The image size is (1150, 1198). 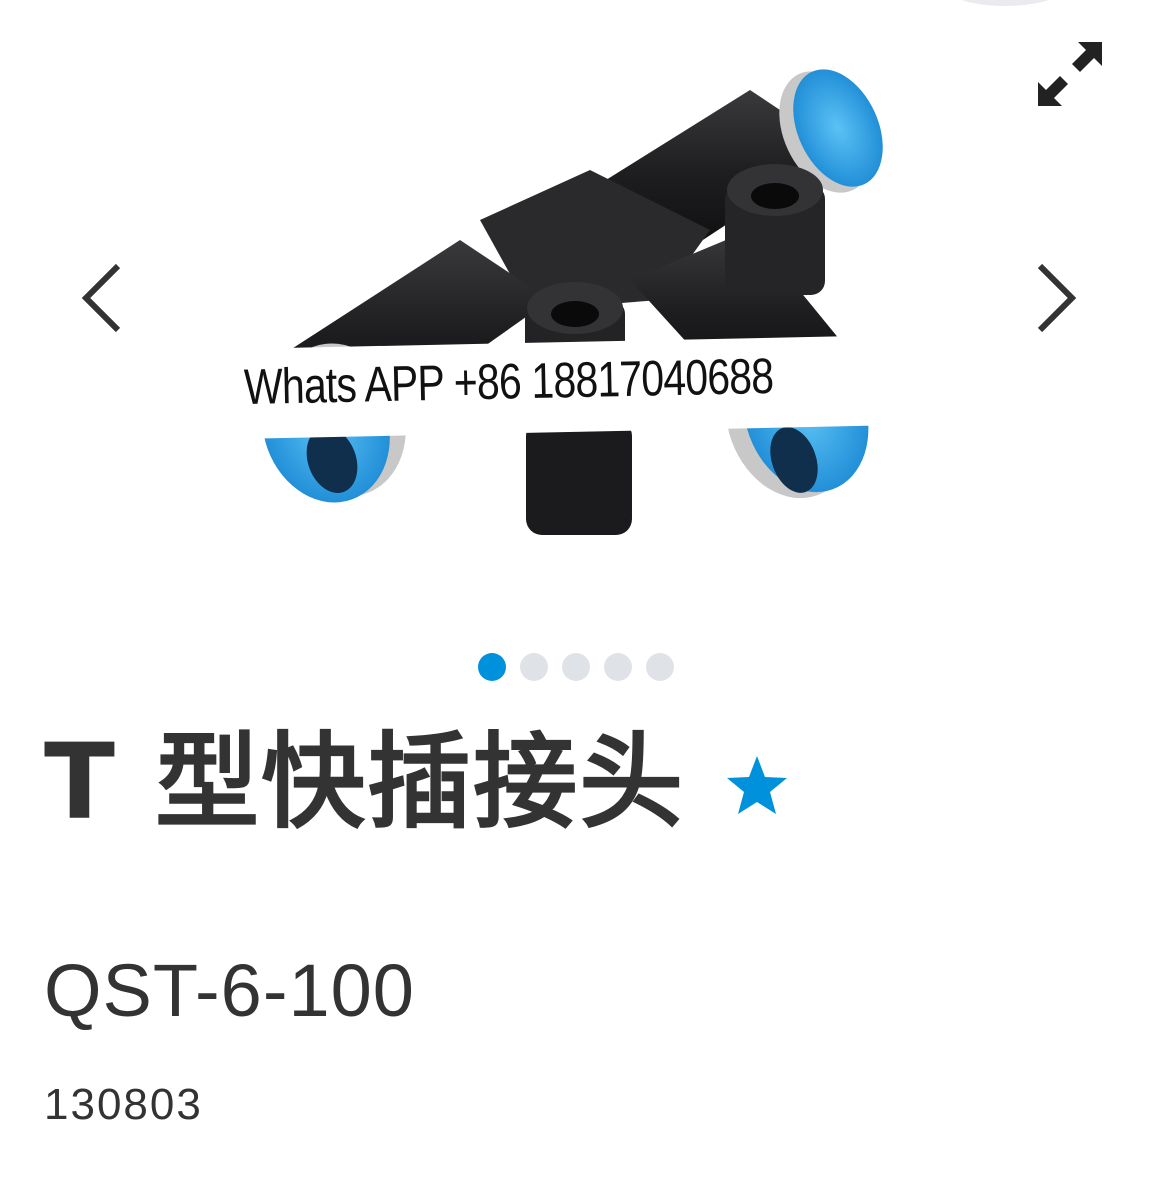 I want to click on chevron-left-icon, so click(x=102, y=298).